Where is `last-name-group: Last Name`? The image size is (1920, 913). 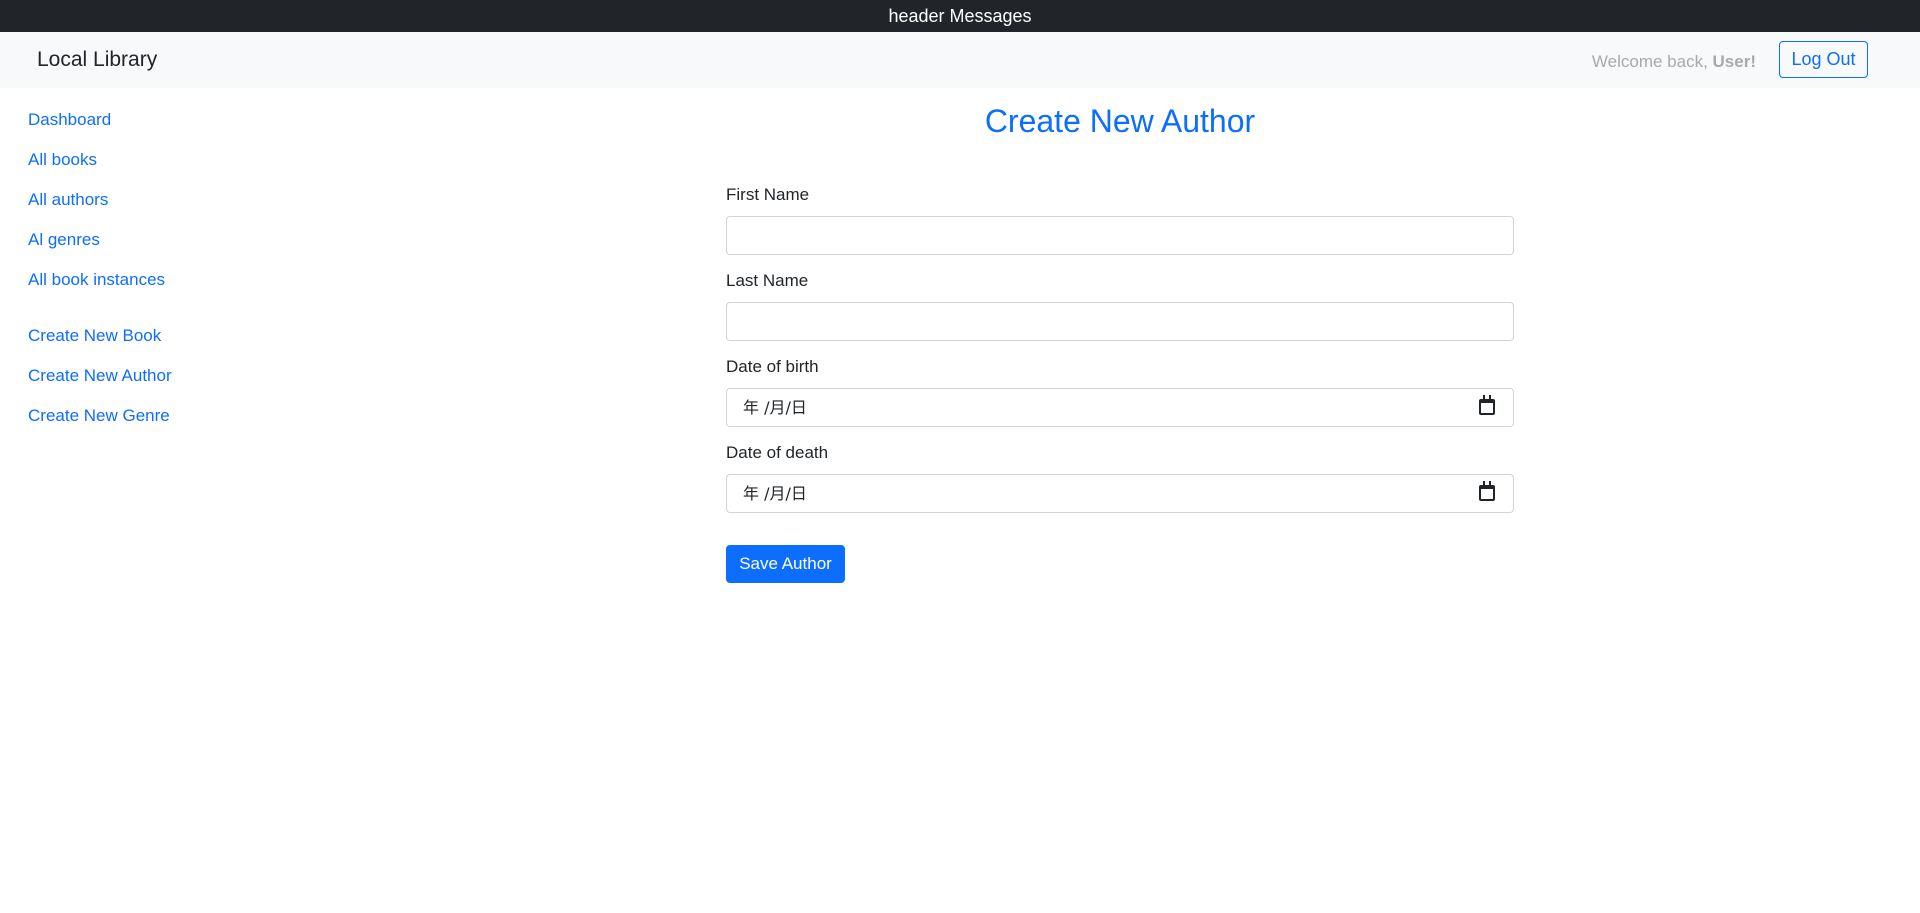 last-name-group: Last Name is located at coordinates (1120, 312).